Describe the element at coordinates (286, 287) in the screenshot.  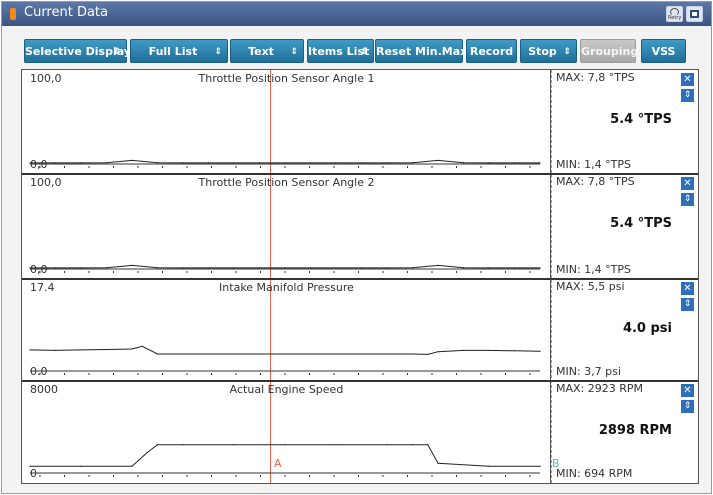
I see `panel-title: Intake Manifold Pressure` at that location.